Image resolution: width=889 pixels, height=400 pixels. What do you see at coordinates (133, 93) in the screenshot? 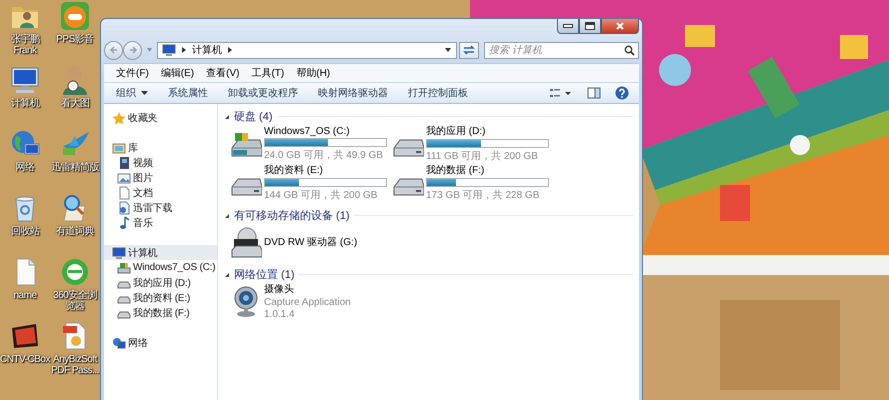
I see `command-button: 组织` at bounding box center [133, 93].